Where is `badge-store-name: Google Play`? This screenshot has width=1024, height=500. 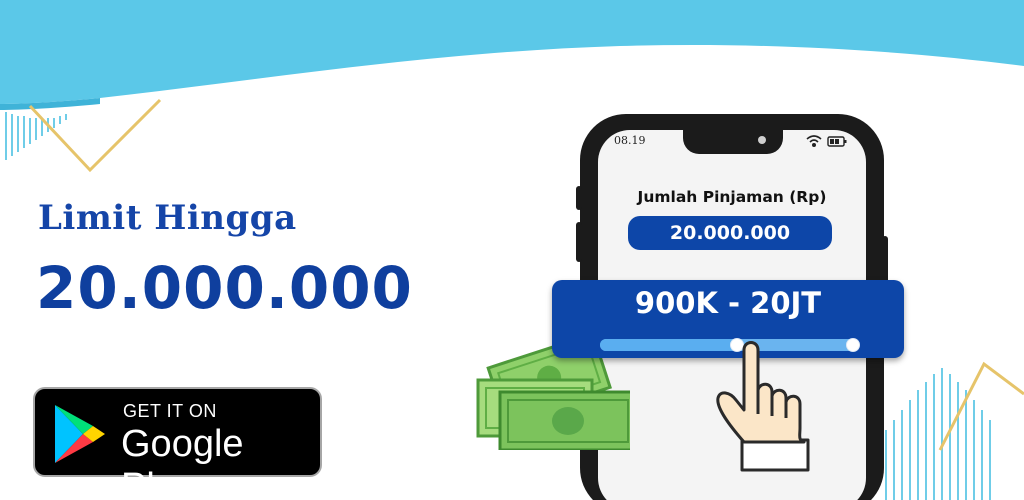
badge-store-name: Google Play is located at coordinates (182, 461).